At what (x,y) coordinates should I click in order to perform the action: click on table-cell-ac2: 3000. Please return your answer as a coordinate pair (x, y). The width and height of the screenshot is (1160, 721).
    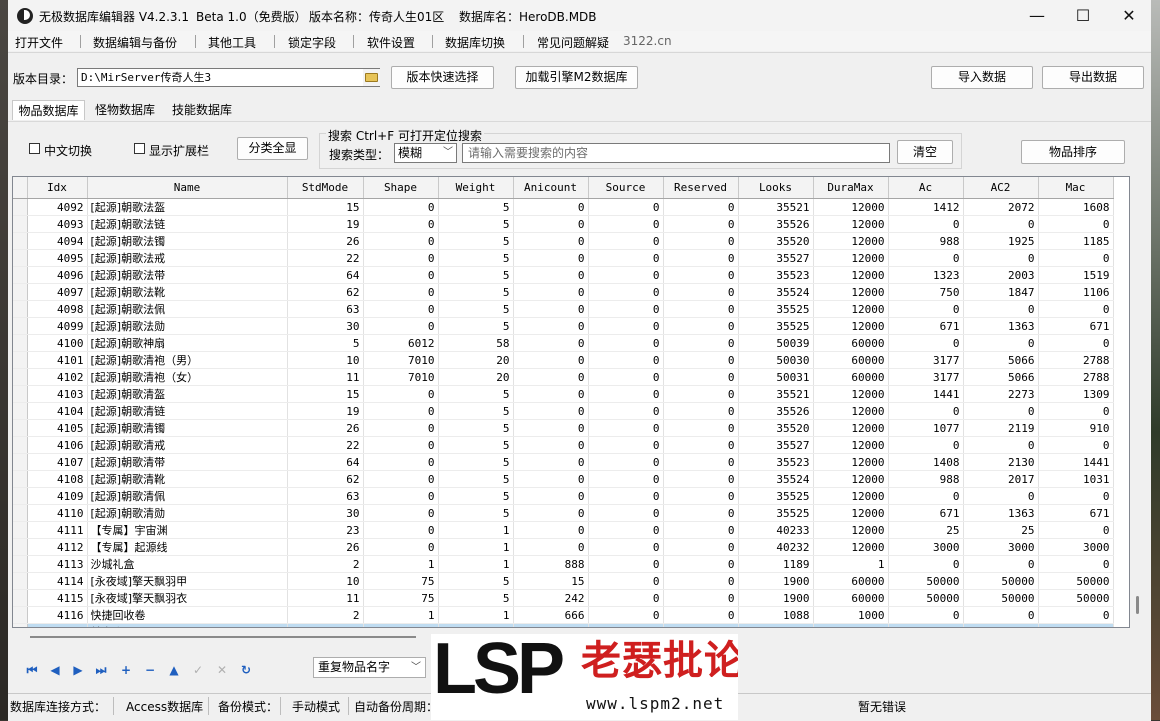
    Looking at the image, I should click on (1001, 547).